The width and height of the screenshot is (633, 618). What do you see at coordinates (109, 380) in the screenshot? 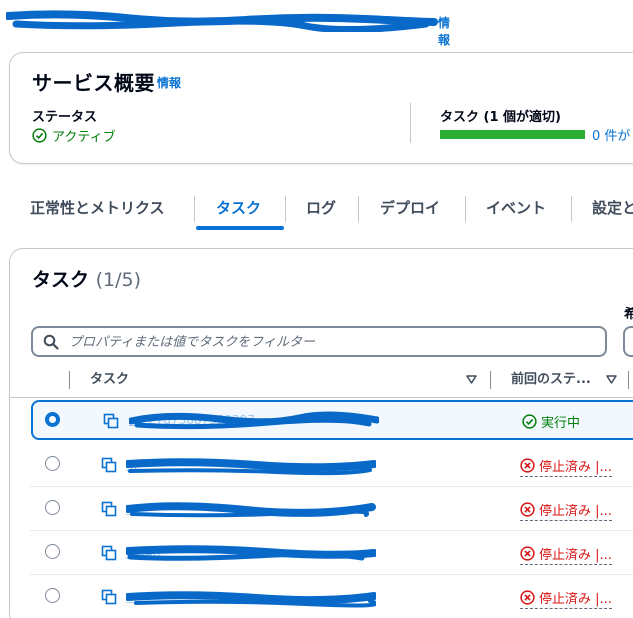
I see `column-header-task: タスク` at bounding box center [109, 380].